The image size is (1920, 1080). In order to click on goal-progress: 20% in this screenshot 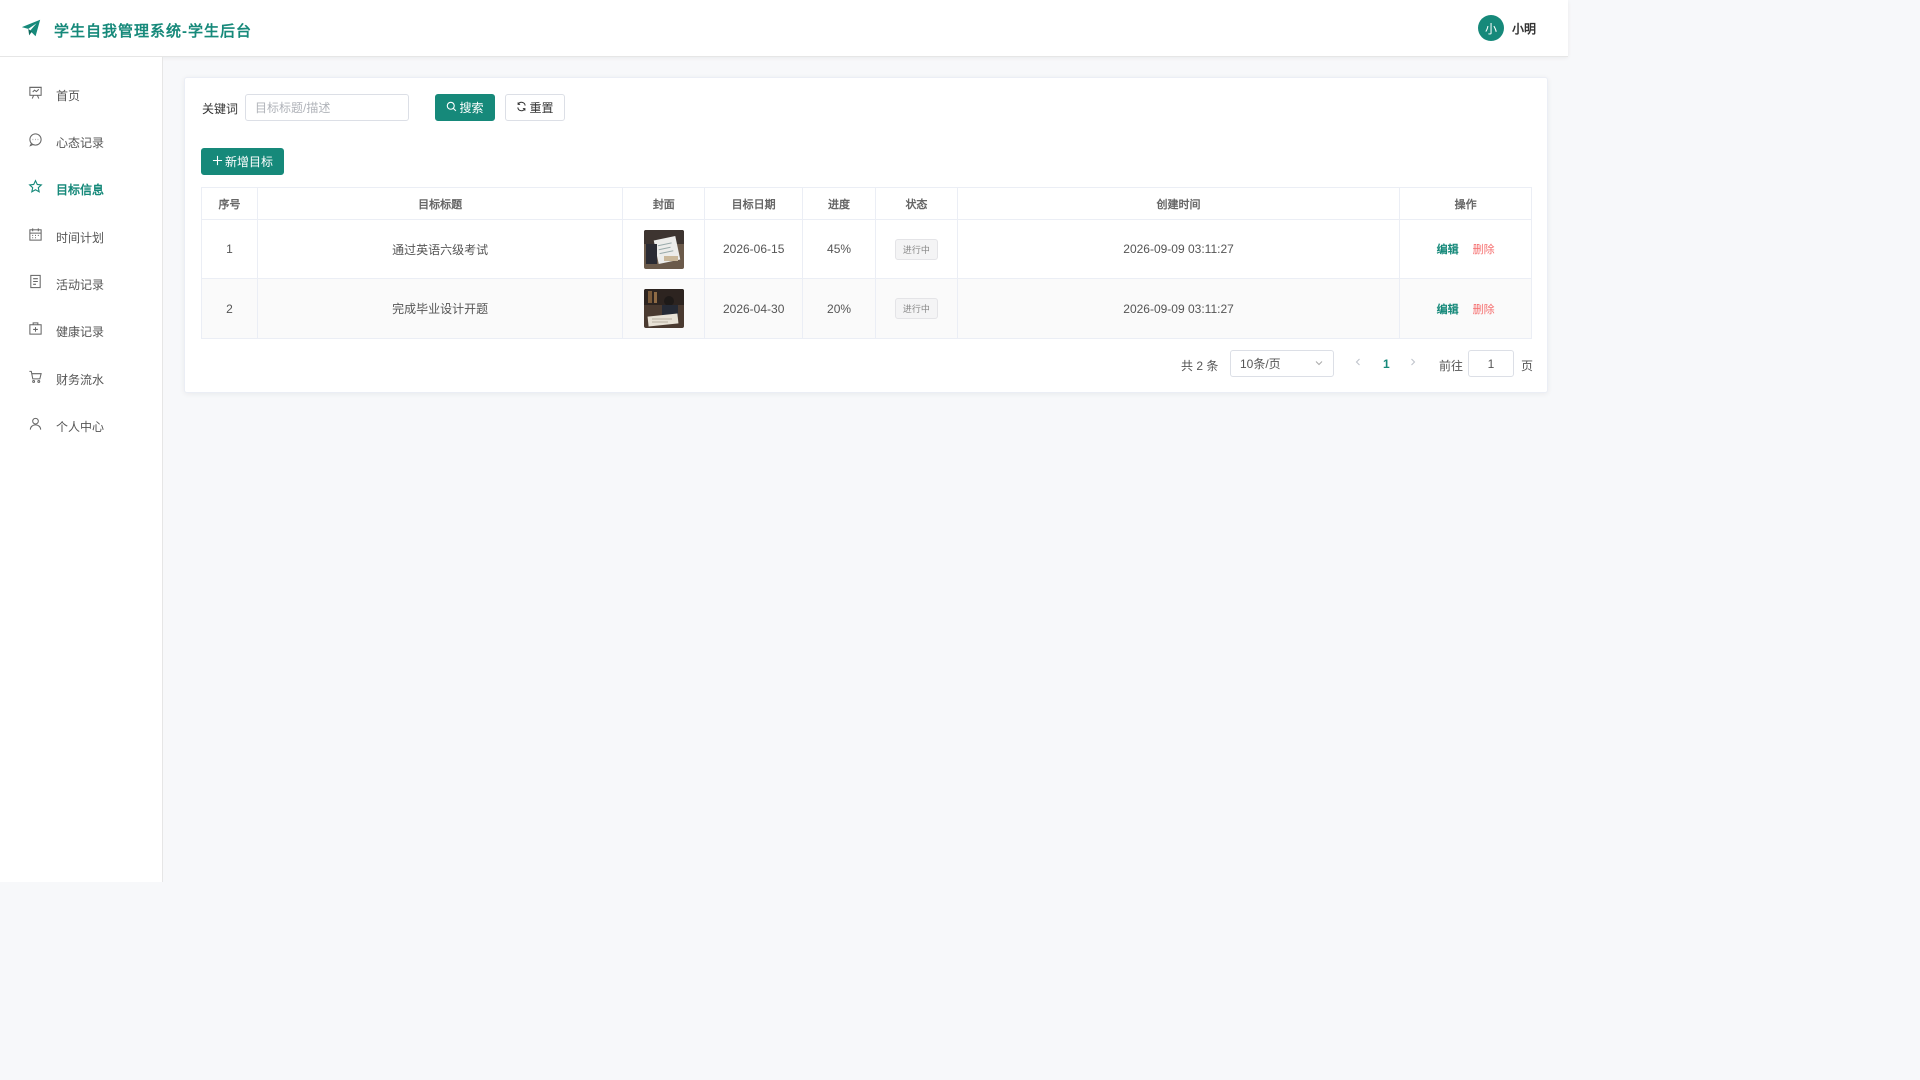, I will do `click(839, 308)`.